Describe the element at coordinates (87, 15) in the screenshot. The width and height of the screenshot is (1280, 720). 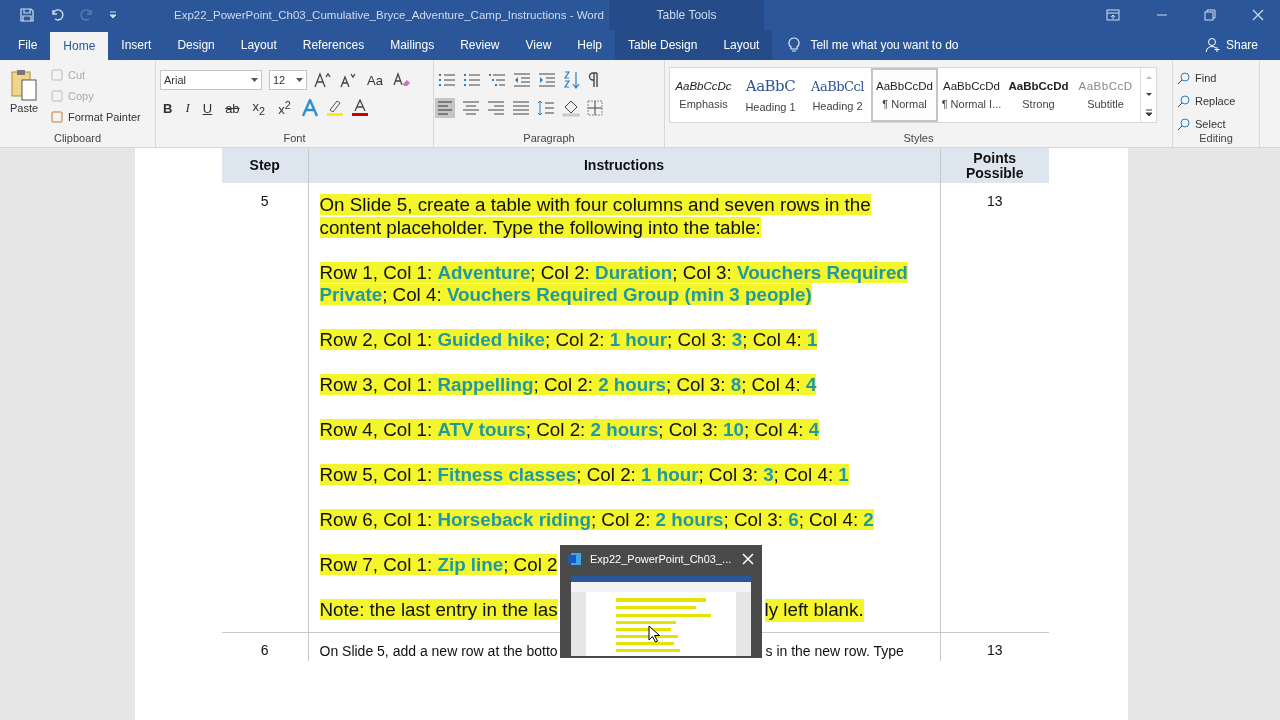
I see `redo-icon` at that location.